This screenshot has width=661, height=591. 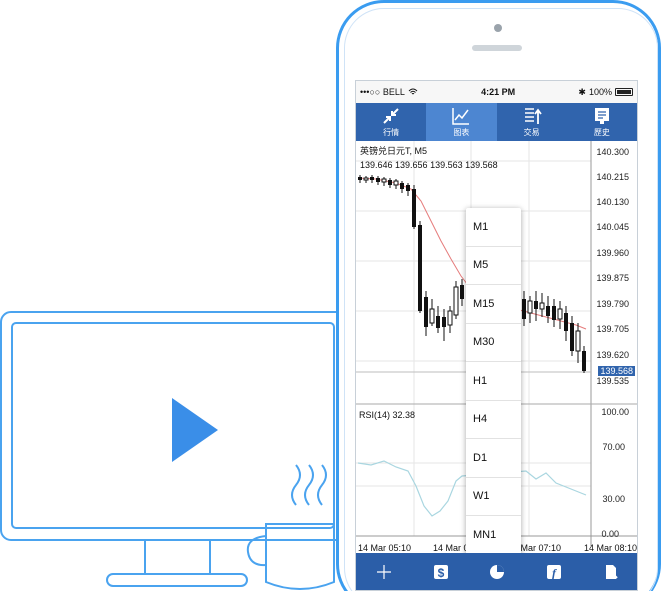 What do you see at coordinates (613, 447) in the screenshot?
I see `rsi-level-label: 70.00` at bounding box center [613, 447].